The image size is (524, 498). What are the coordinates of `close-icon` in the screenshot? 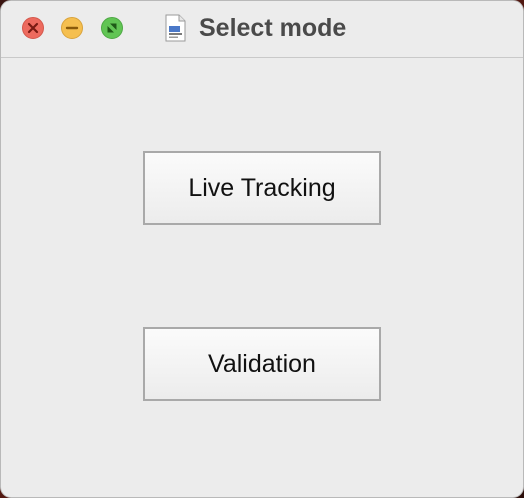 It's located at (33, 28).